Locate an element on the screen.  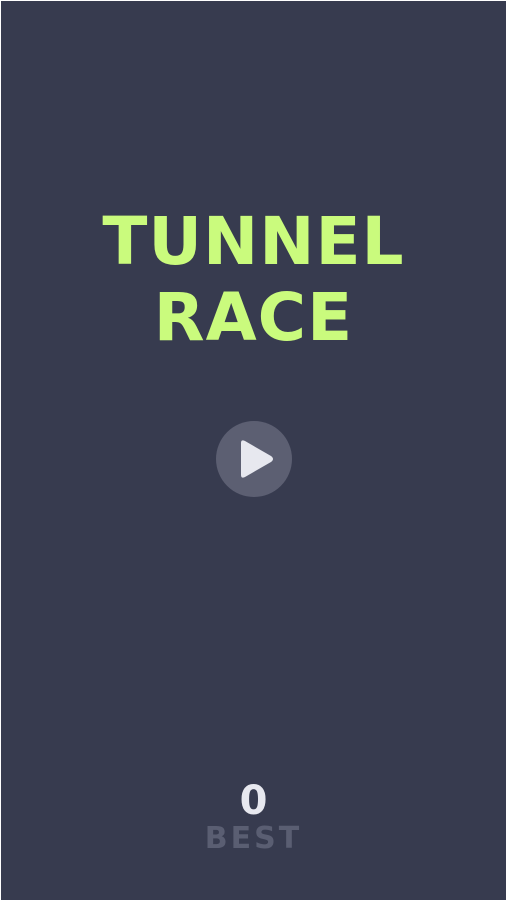
play-icon is located at coordinates (257, 459).